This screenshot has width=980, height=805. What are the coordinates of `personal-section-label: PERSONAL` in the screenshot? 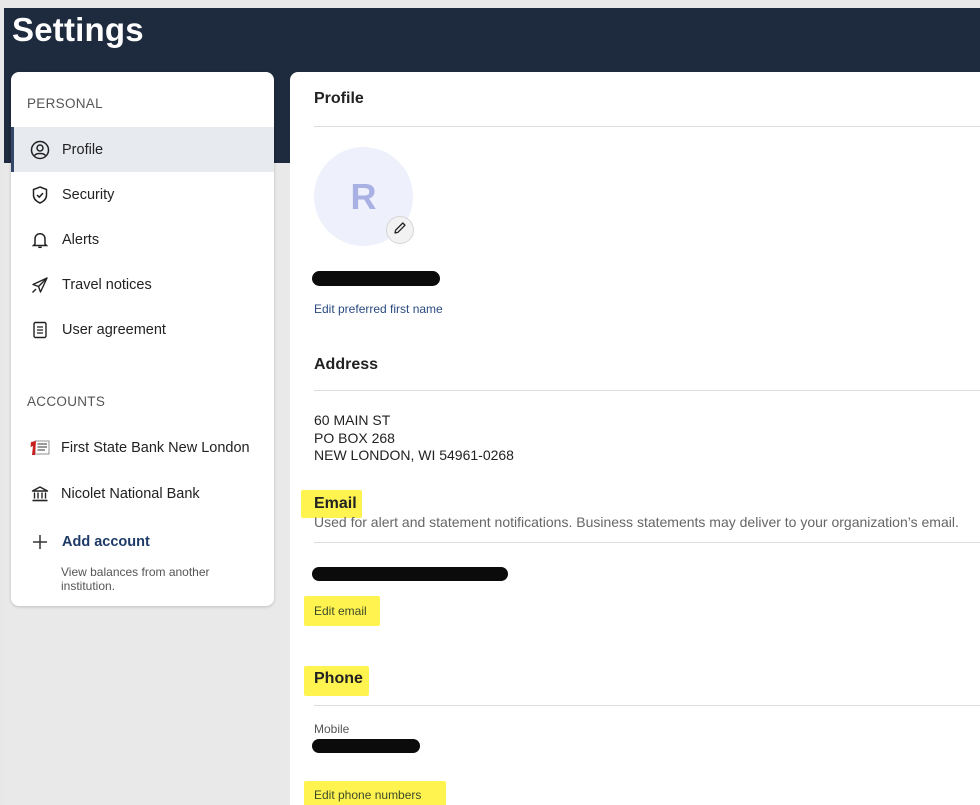 It's located at (65, 103).